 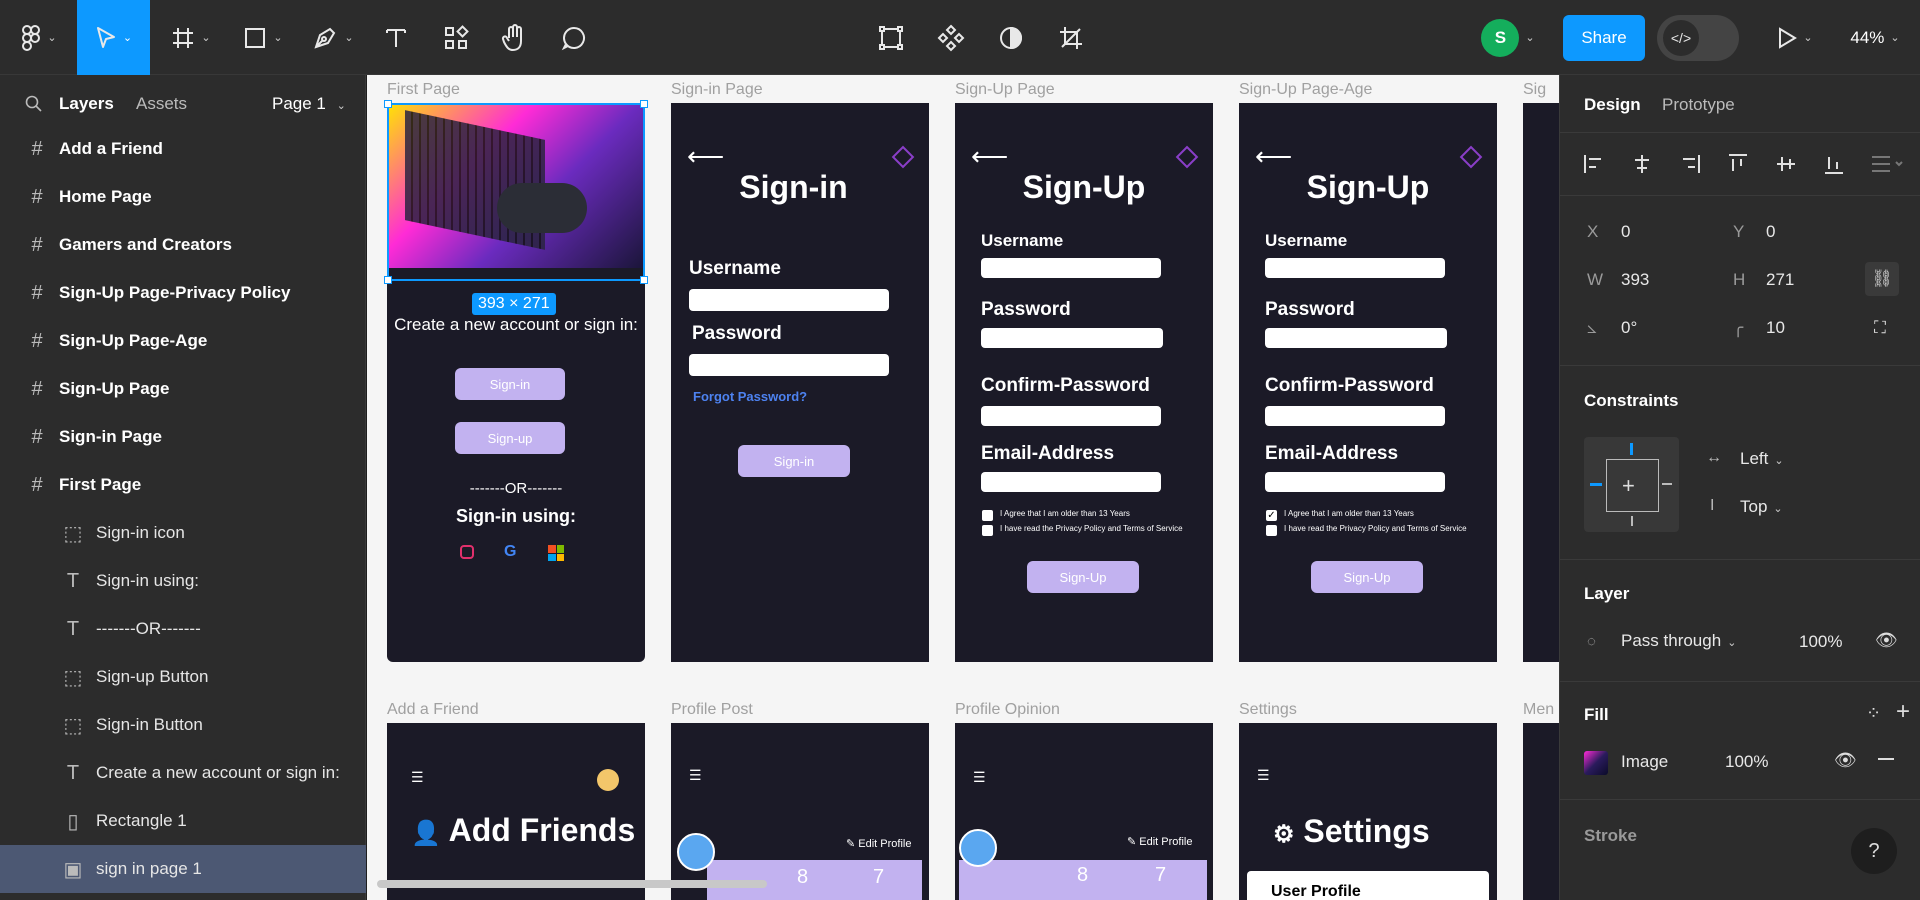 I want to click on frame-label-signup-age: Sign-Up Page-Age, so click(x=1305, y=90).